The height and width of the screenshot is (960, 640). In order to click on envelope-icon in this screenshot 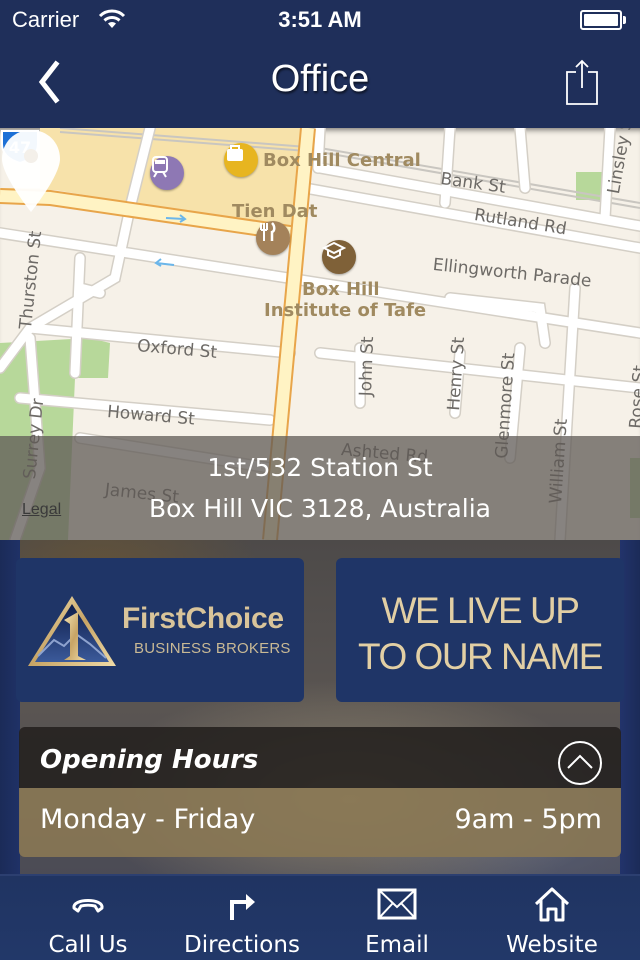, I will do `click(397, 904)`.